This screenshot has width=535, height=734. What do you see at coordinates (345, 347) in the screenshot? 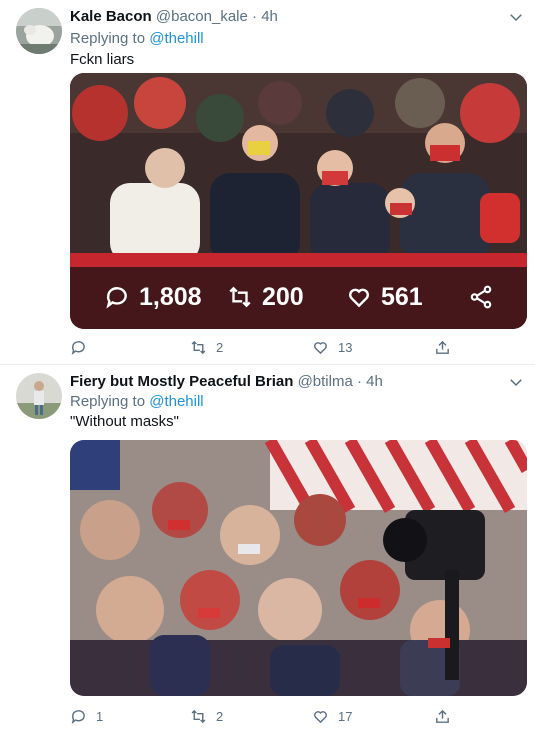
I see `like-count: 13` at bounding box center [345, 347].